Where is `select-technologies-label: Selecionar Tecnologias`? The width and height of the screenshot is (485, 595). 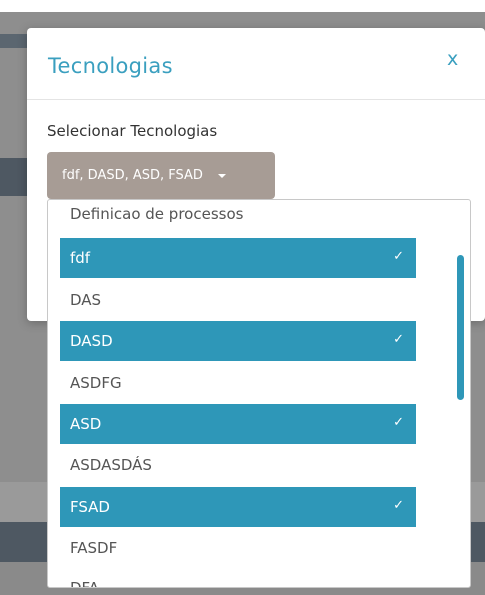 select-technologies-label: Selecionar Tecnologias is located at coordinates (132, 131).